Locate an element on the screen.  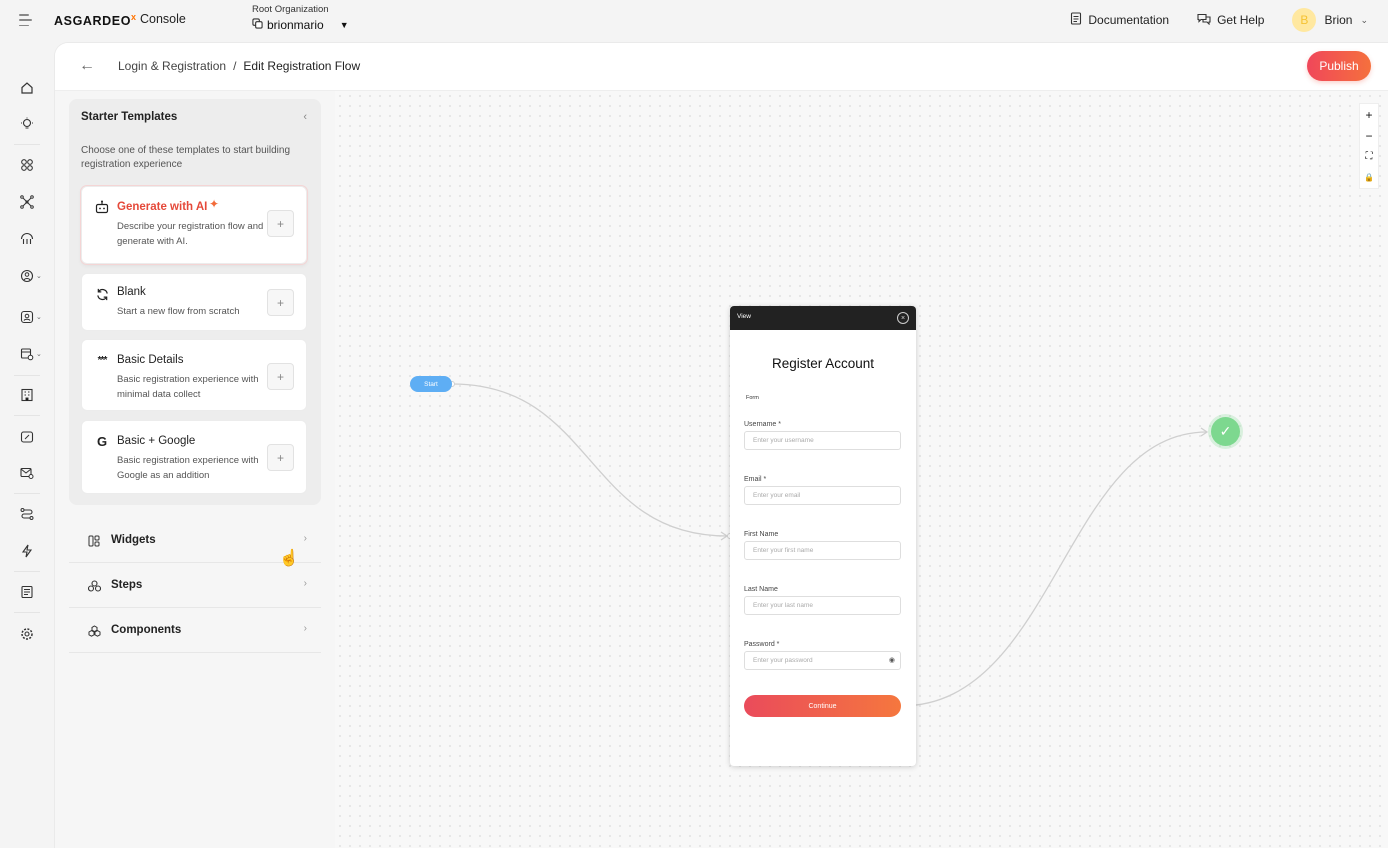
end-node: ✓ is located at coordinates (1225, 431).